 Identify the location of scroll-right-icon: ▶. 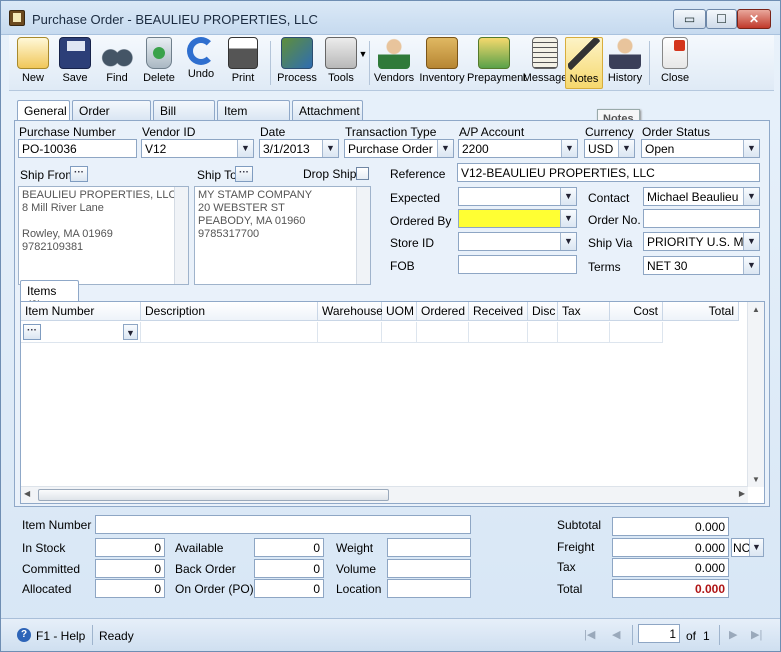
(742, 493).